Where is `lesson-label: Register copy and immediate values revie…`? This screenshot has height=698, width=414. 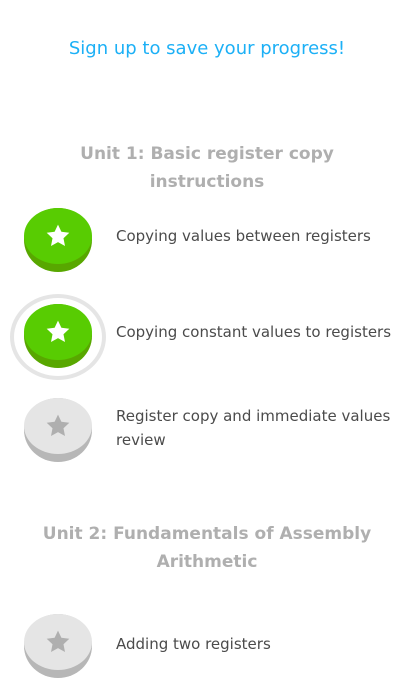 lesson-label: Register copy and immediate values revie… is located at coordinates (253, 428).